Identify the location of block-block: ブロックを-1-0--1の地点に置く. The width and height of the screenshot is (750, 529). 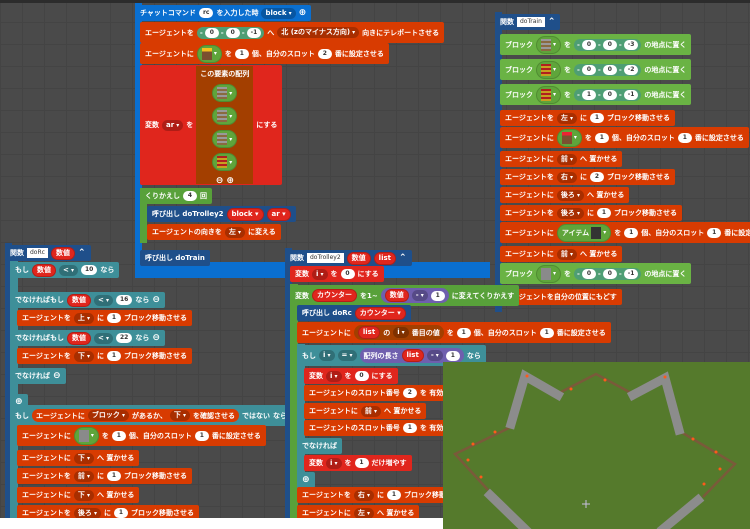
(596, 94).